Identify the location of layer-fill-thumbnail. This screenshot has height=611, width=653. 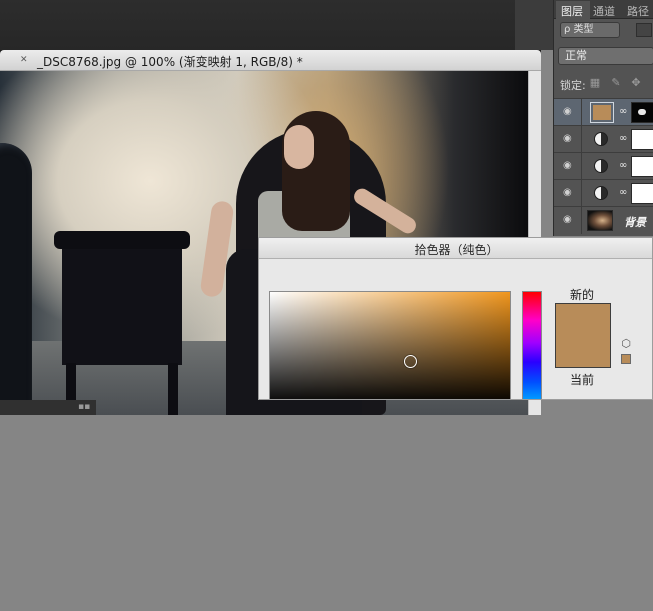
(602, 112).